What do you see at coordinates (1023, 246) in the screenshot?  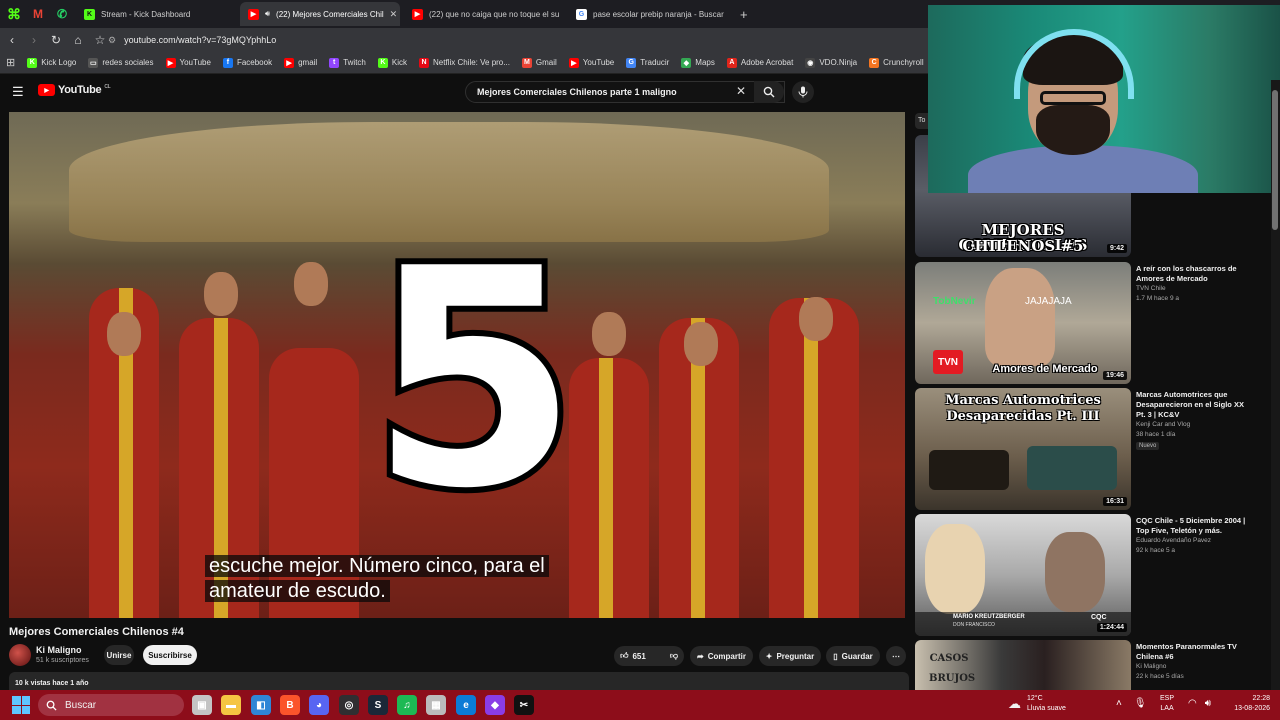 I see `thumbnail-caption: CHILENOS #5` at bounding box center [1023, 246].